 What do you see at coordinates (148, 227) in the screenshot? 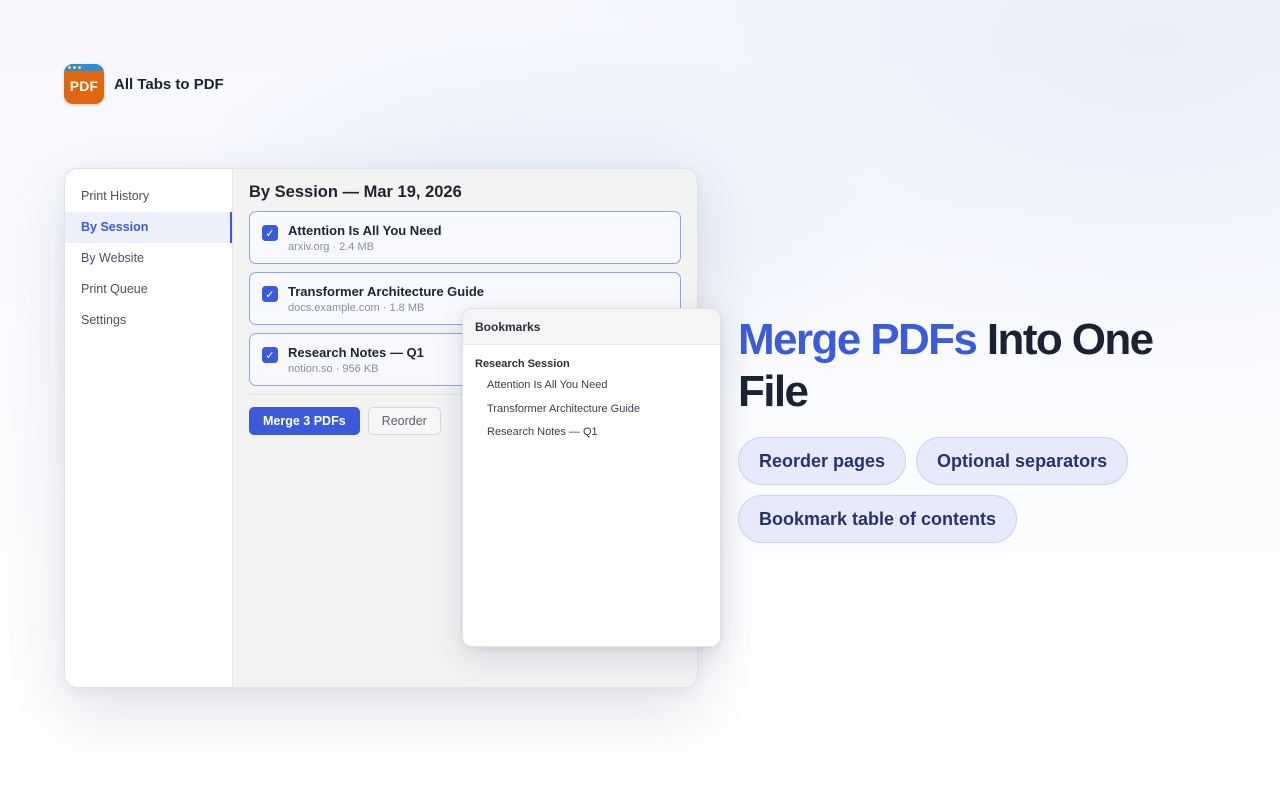
I see `sidebar-item-by-session: By Session` at bounding box center [148, 227].